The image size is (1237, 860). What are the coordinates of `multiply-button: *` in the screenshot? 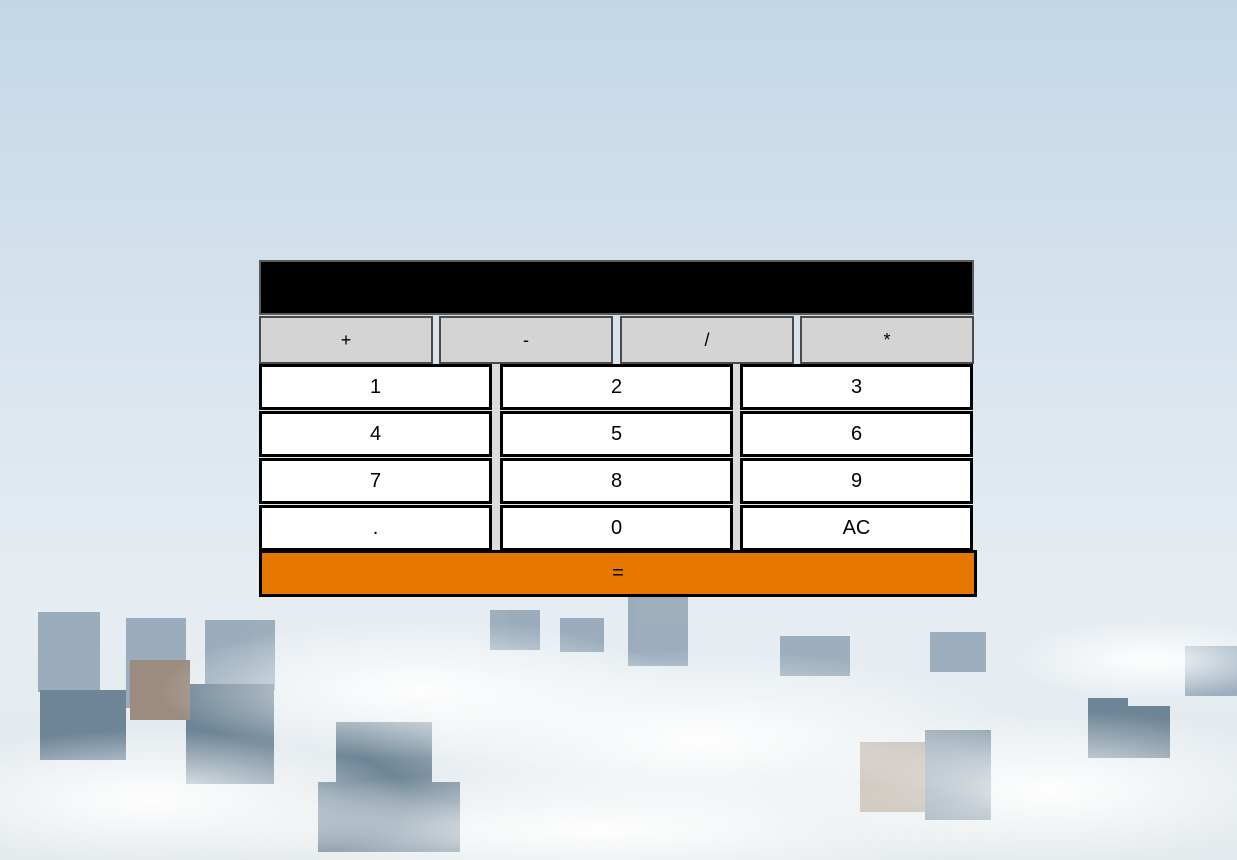 It's located at (887, 340).